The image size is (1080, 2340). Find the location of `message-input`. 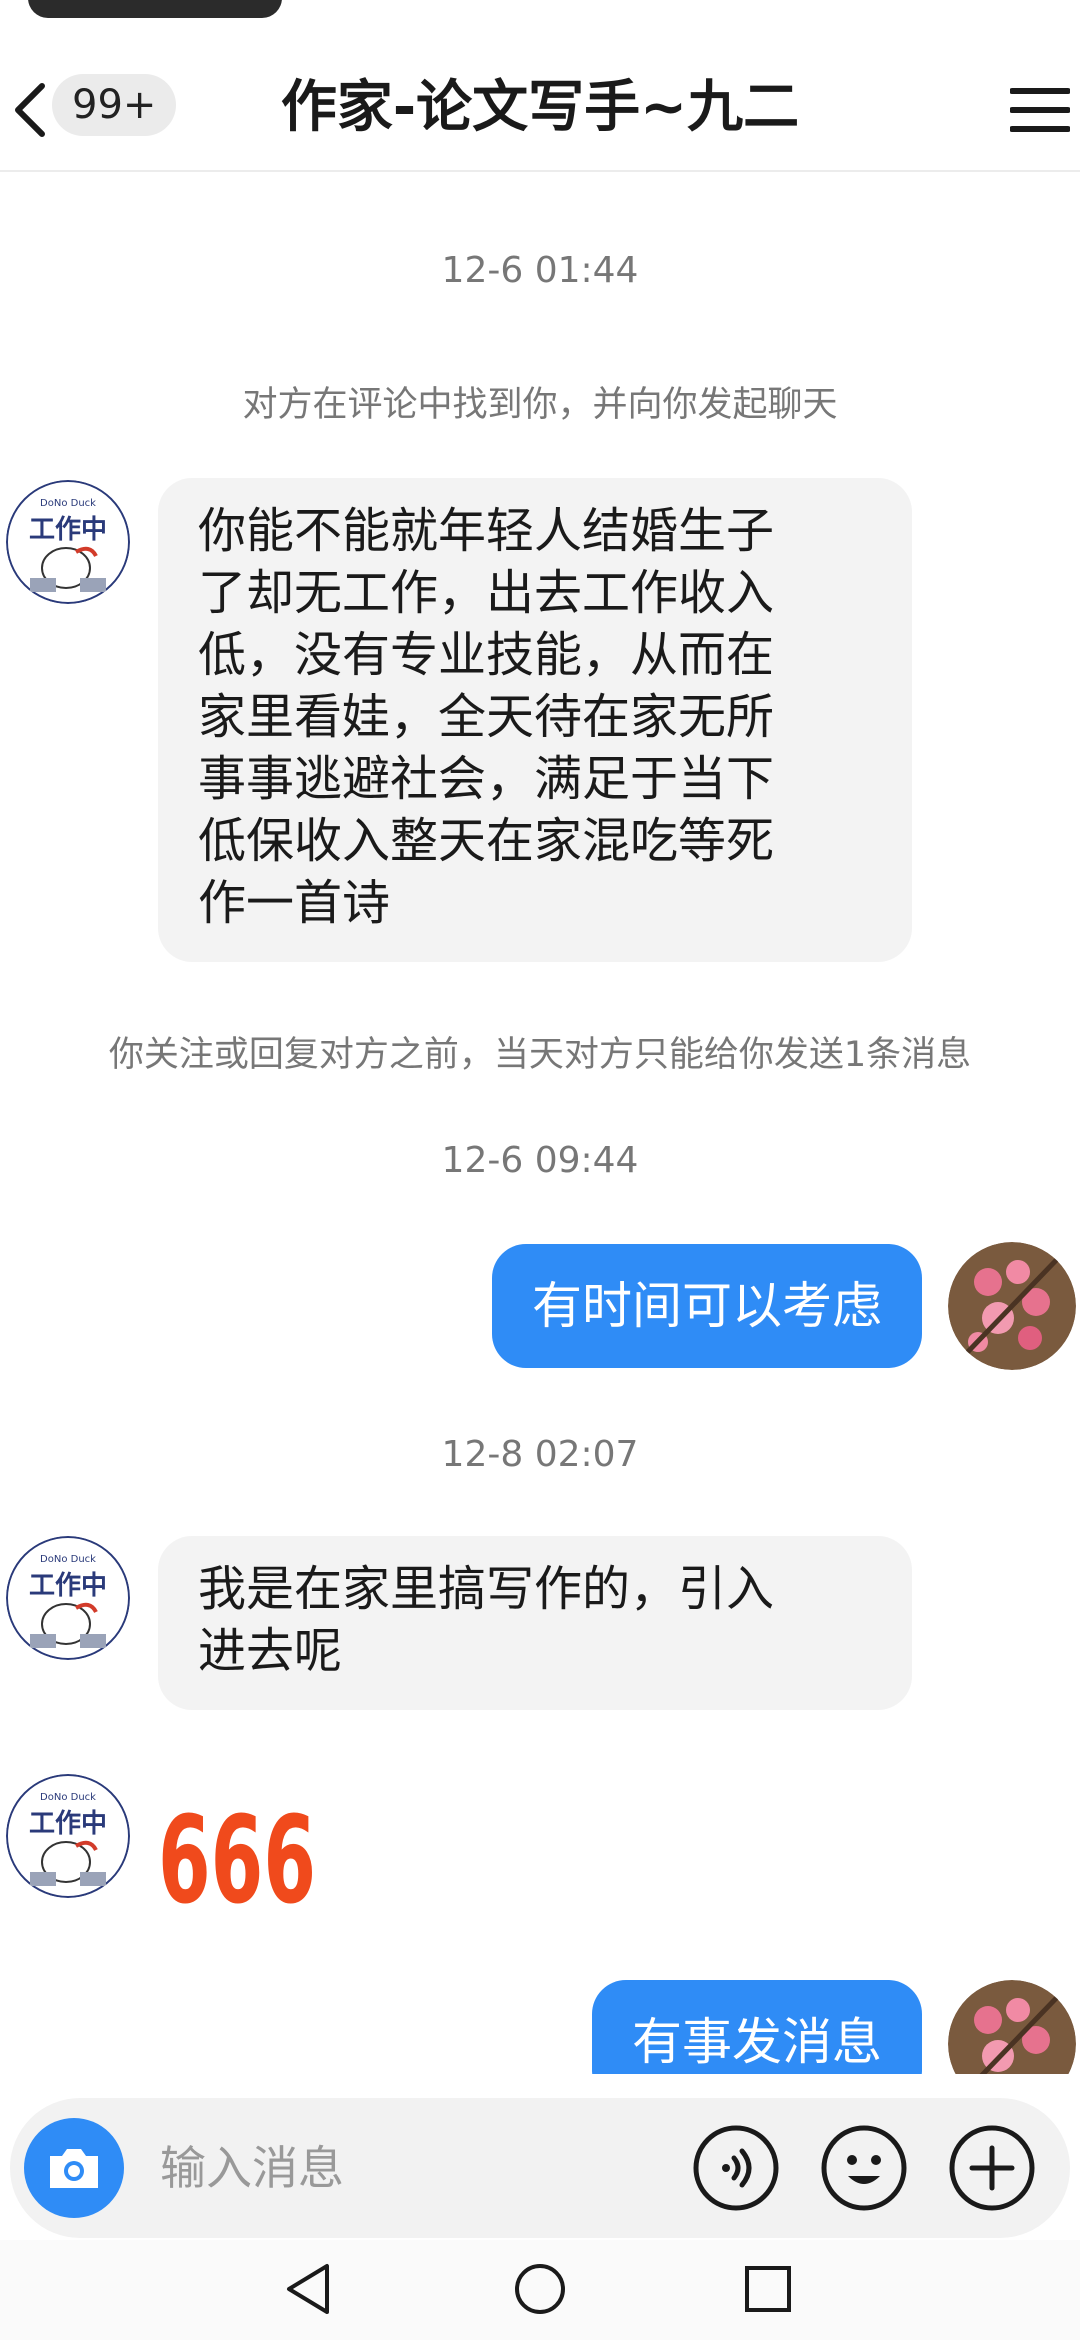

message-input is located at coordinates (420, 2168).